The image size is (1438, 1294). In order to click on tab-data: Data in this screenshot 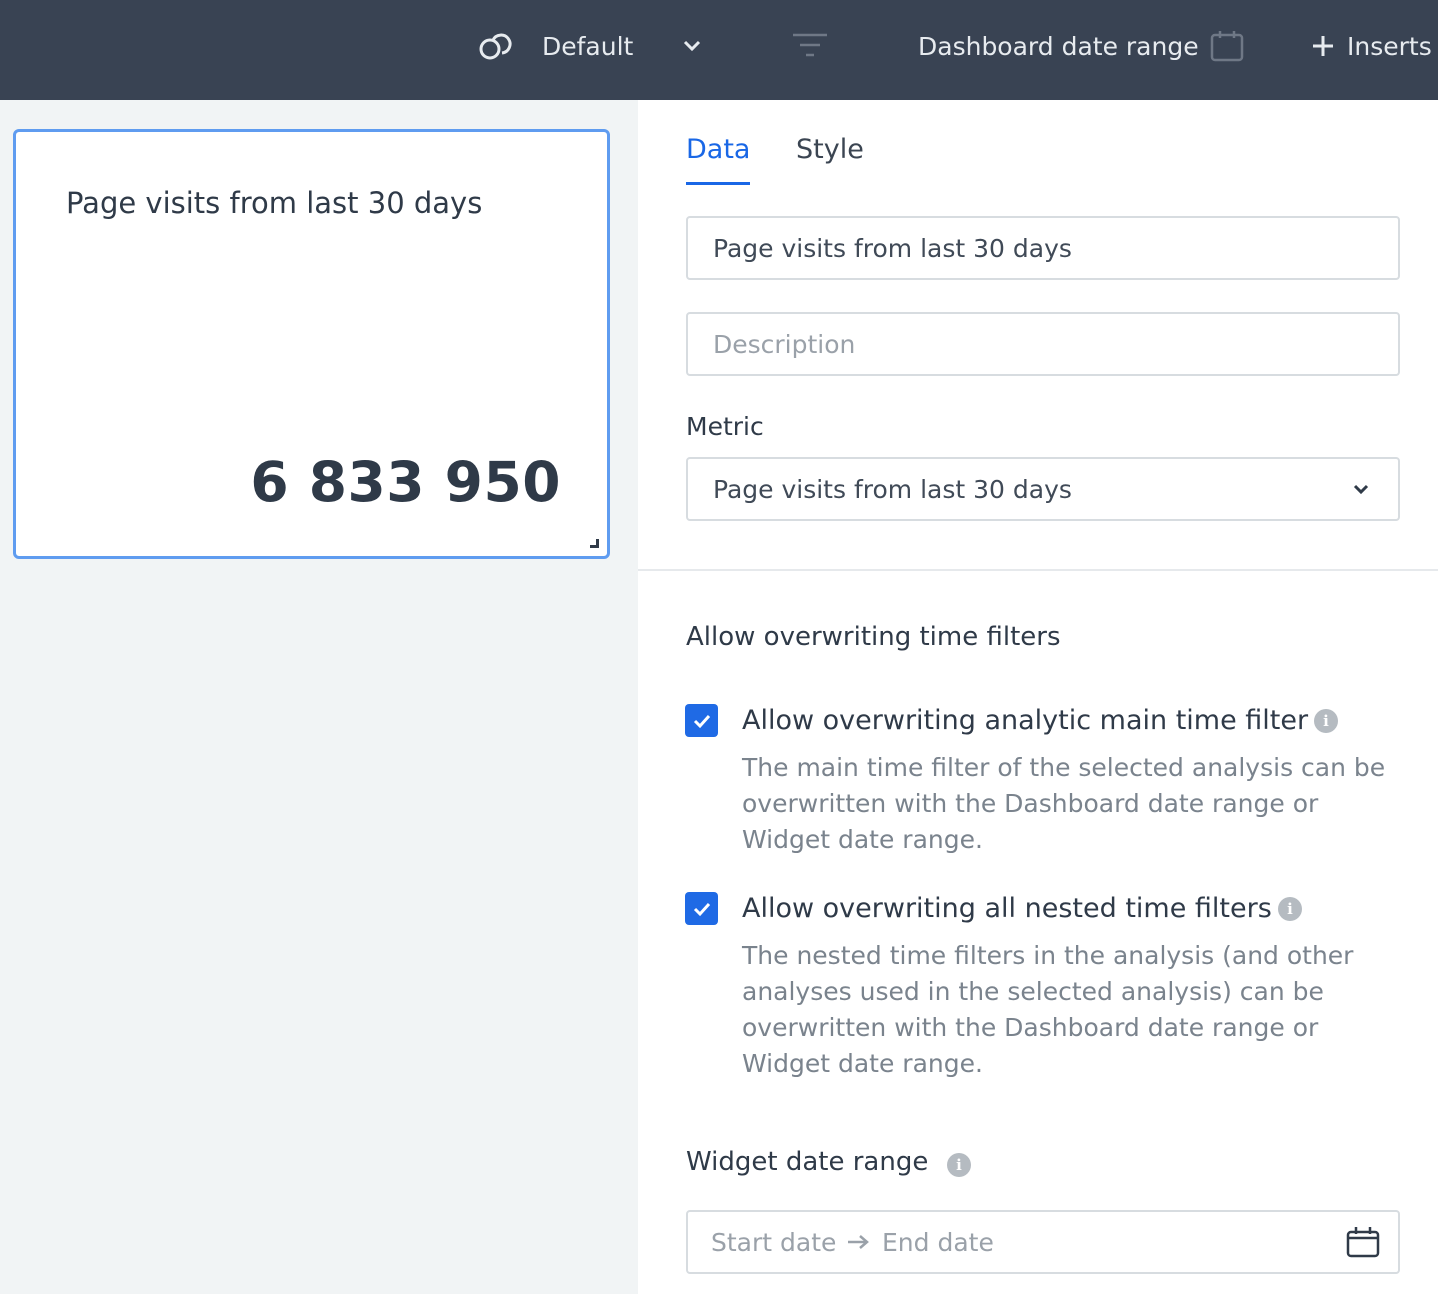, I will do `click(718, 149)`.